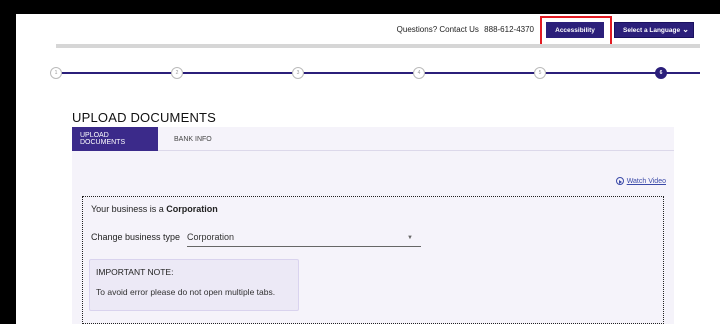  Describe the element at coordinates (135, 272) in the screenshot. I see `note-heading: IMPORTANT NOTE:` at that location.